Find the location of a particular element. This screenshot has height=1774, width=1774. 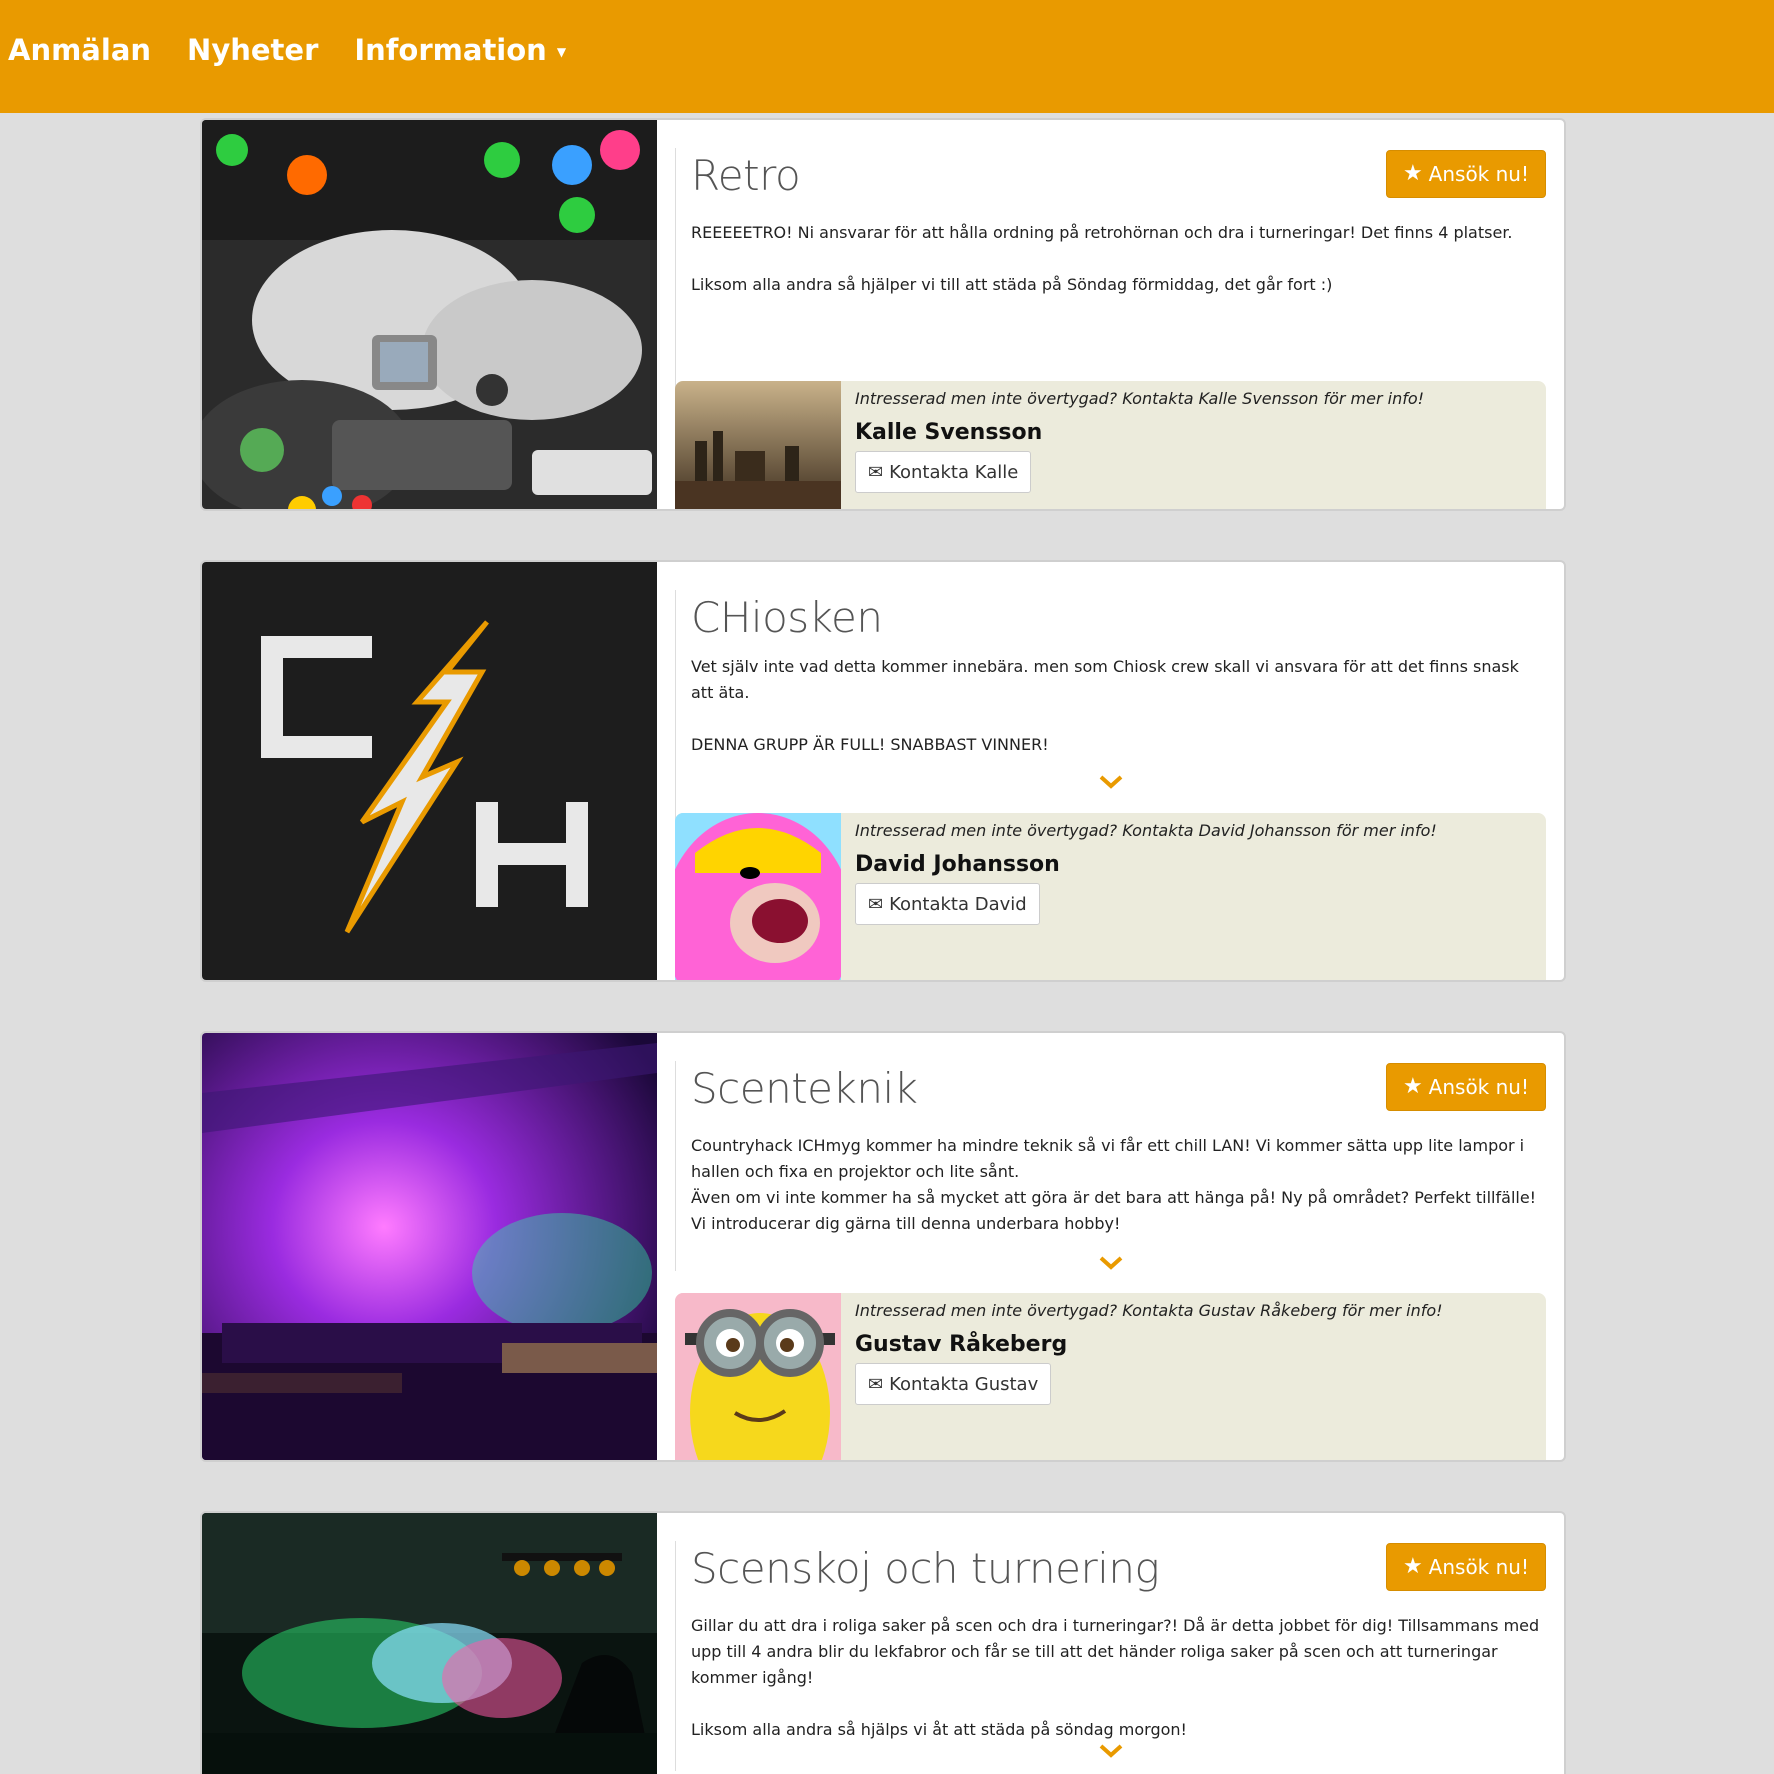

contact-button-label: Kontakta Kalle is located at coordinates (954, 472).